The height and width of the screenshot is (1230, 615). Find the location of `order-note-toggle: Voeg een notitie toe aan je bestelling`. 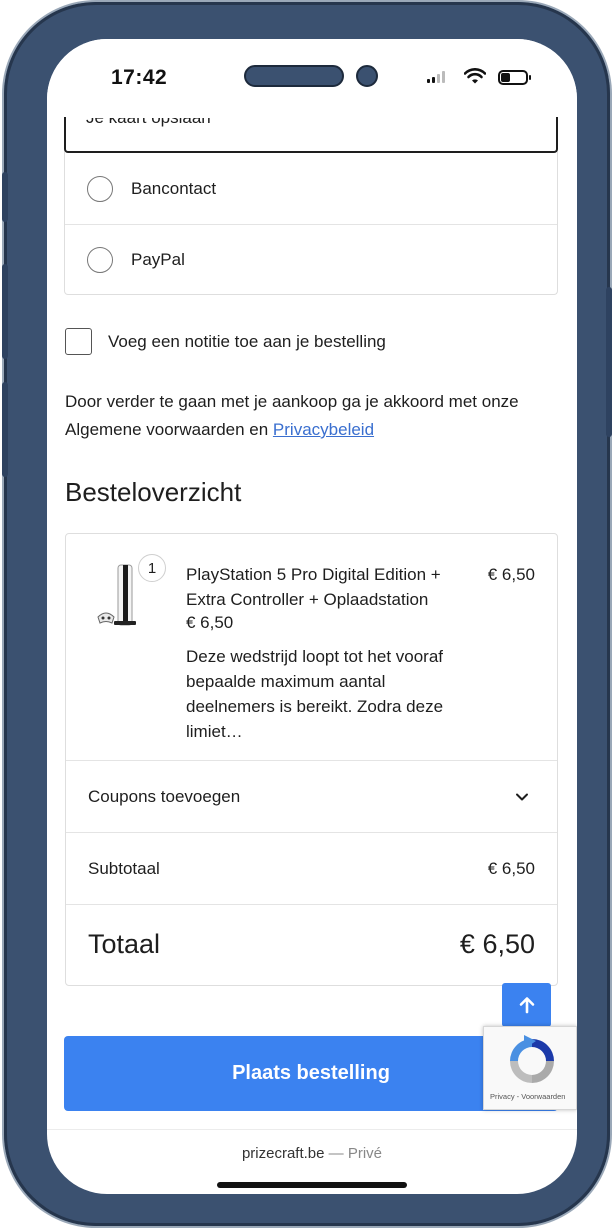

order-note-toggle: Voeg een notitie toe aan je bestelling is located at coordinates (225, 341).